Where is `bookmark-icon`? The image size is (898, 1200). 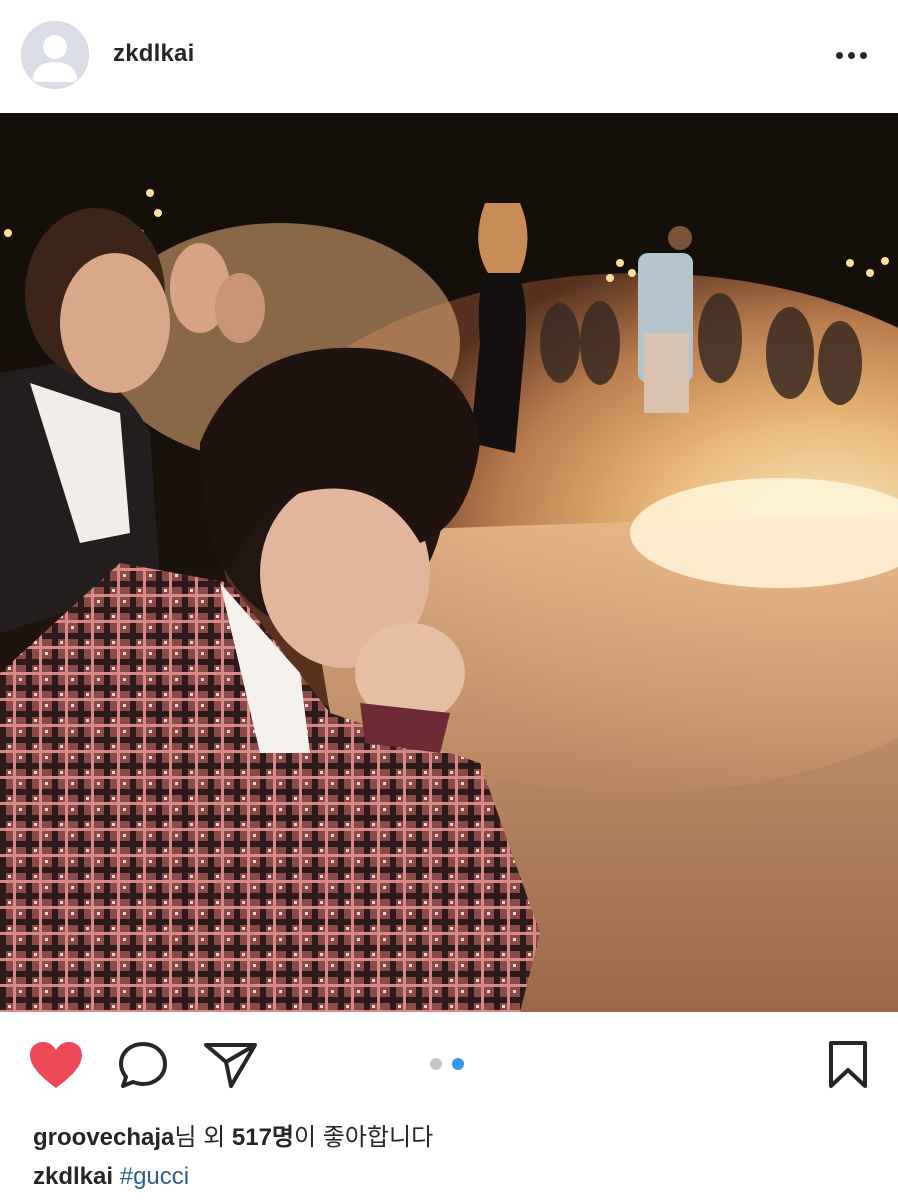
bookmark-icon is located at coordinates (848, 1067).